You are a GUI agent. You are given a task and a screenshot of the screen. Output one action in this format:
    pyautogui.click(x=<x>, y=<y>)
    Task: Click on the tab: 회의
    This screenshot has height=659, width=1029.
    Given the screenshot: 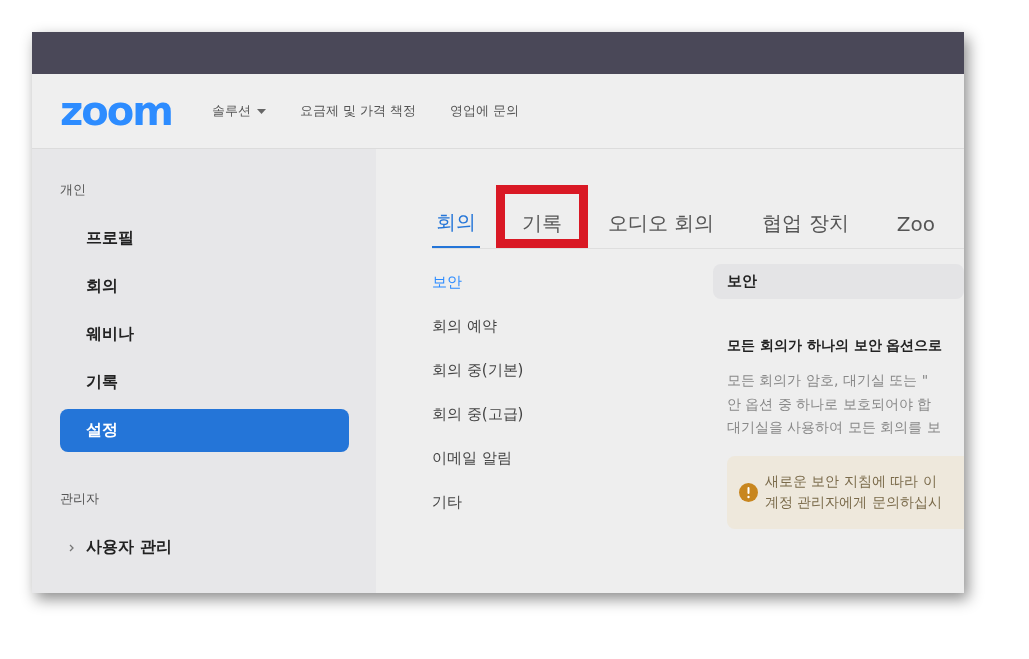 What is the action you would take?
    pyautogui.click(x=456, y=216)
    